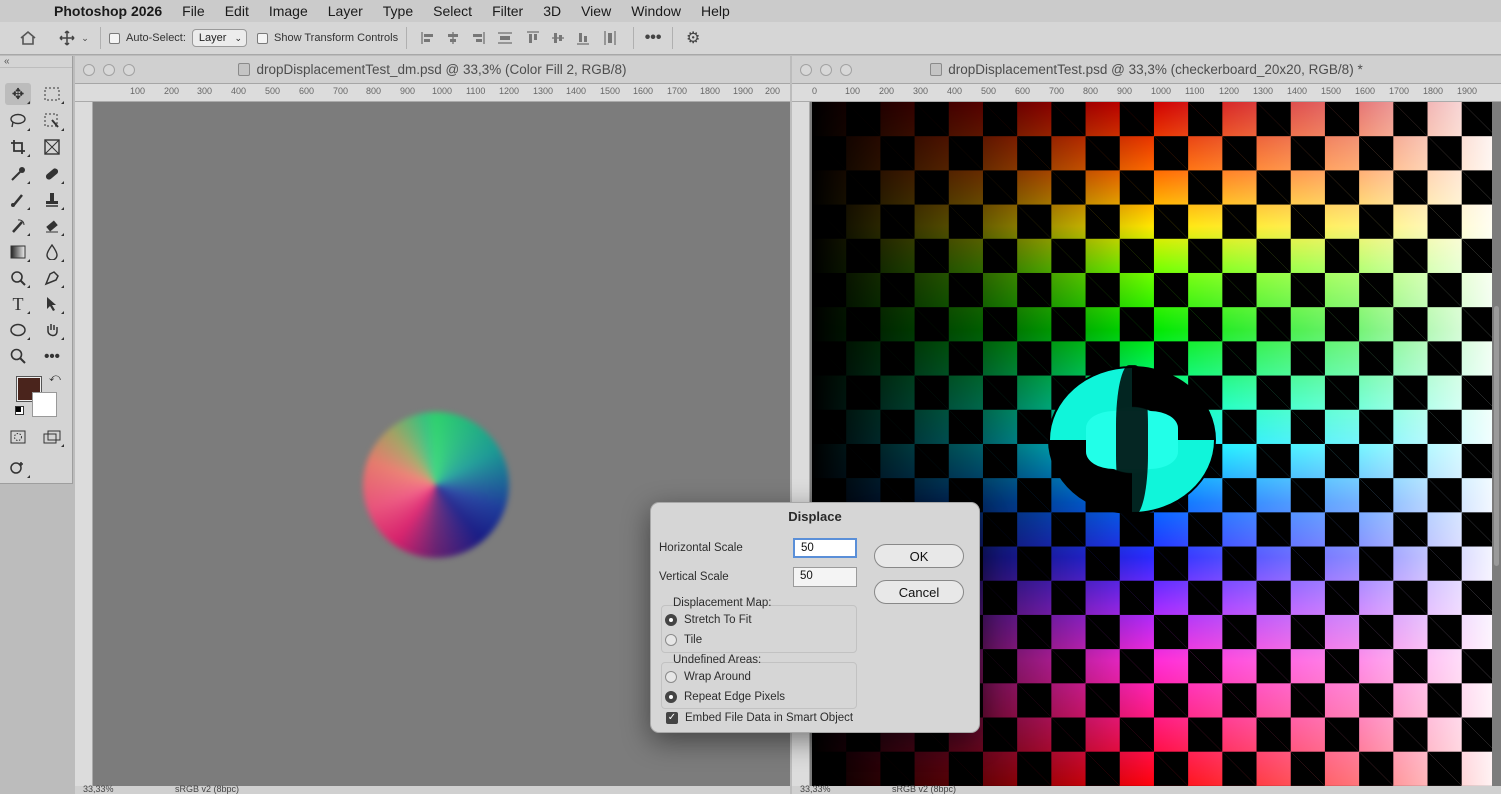 This screenshot has height=794, width=1501. I want to click on displaced-sphere-area, so click(1132, 440).